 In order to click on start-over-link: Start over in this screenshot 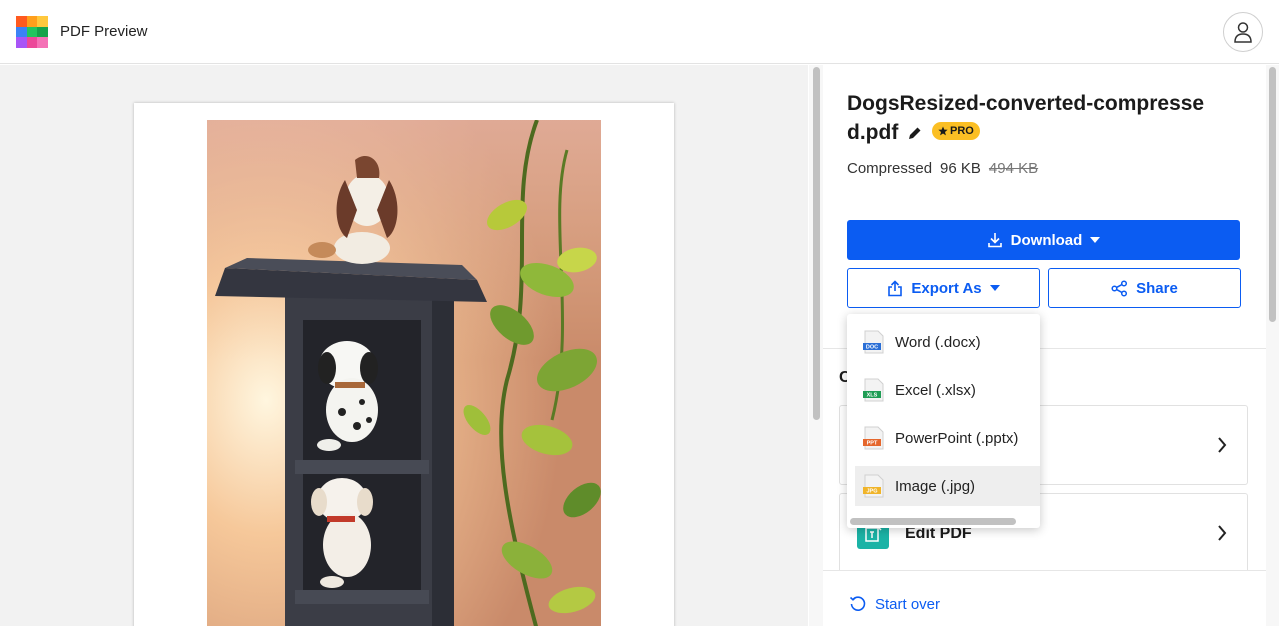, I will do `click(894, 604)`.